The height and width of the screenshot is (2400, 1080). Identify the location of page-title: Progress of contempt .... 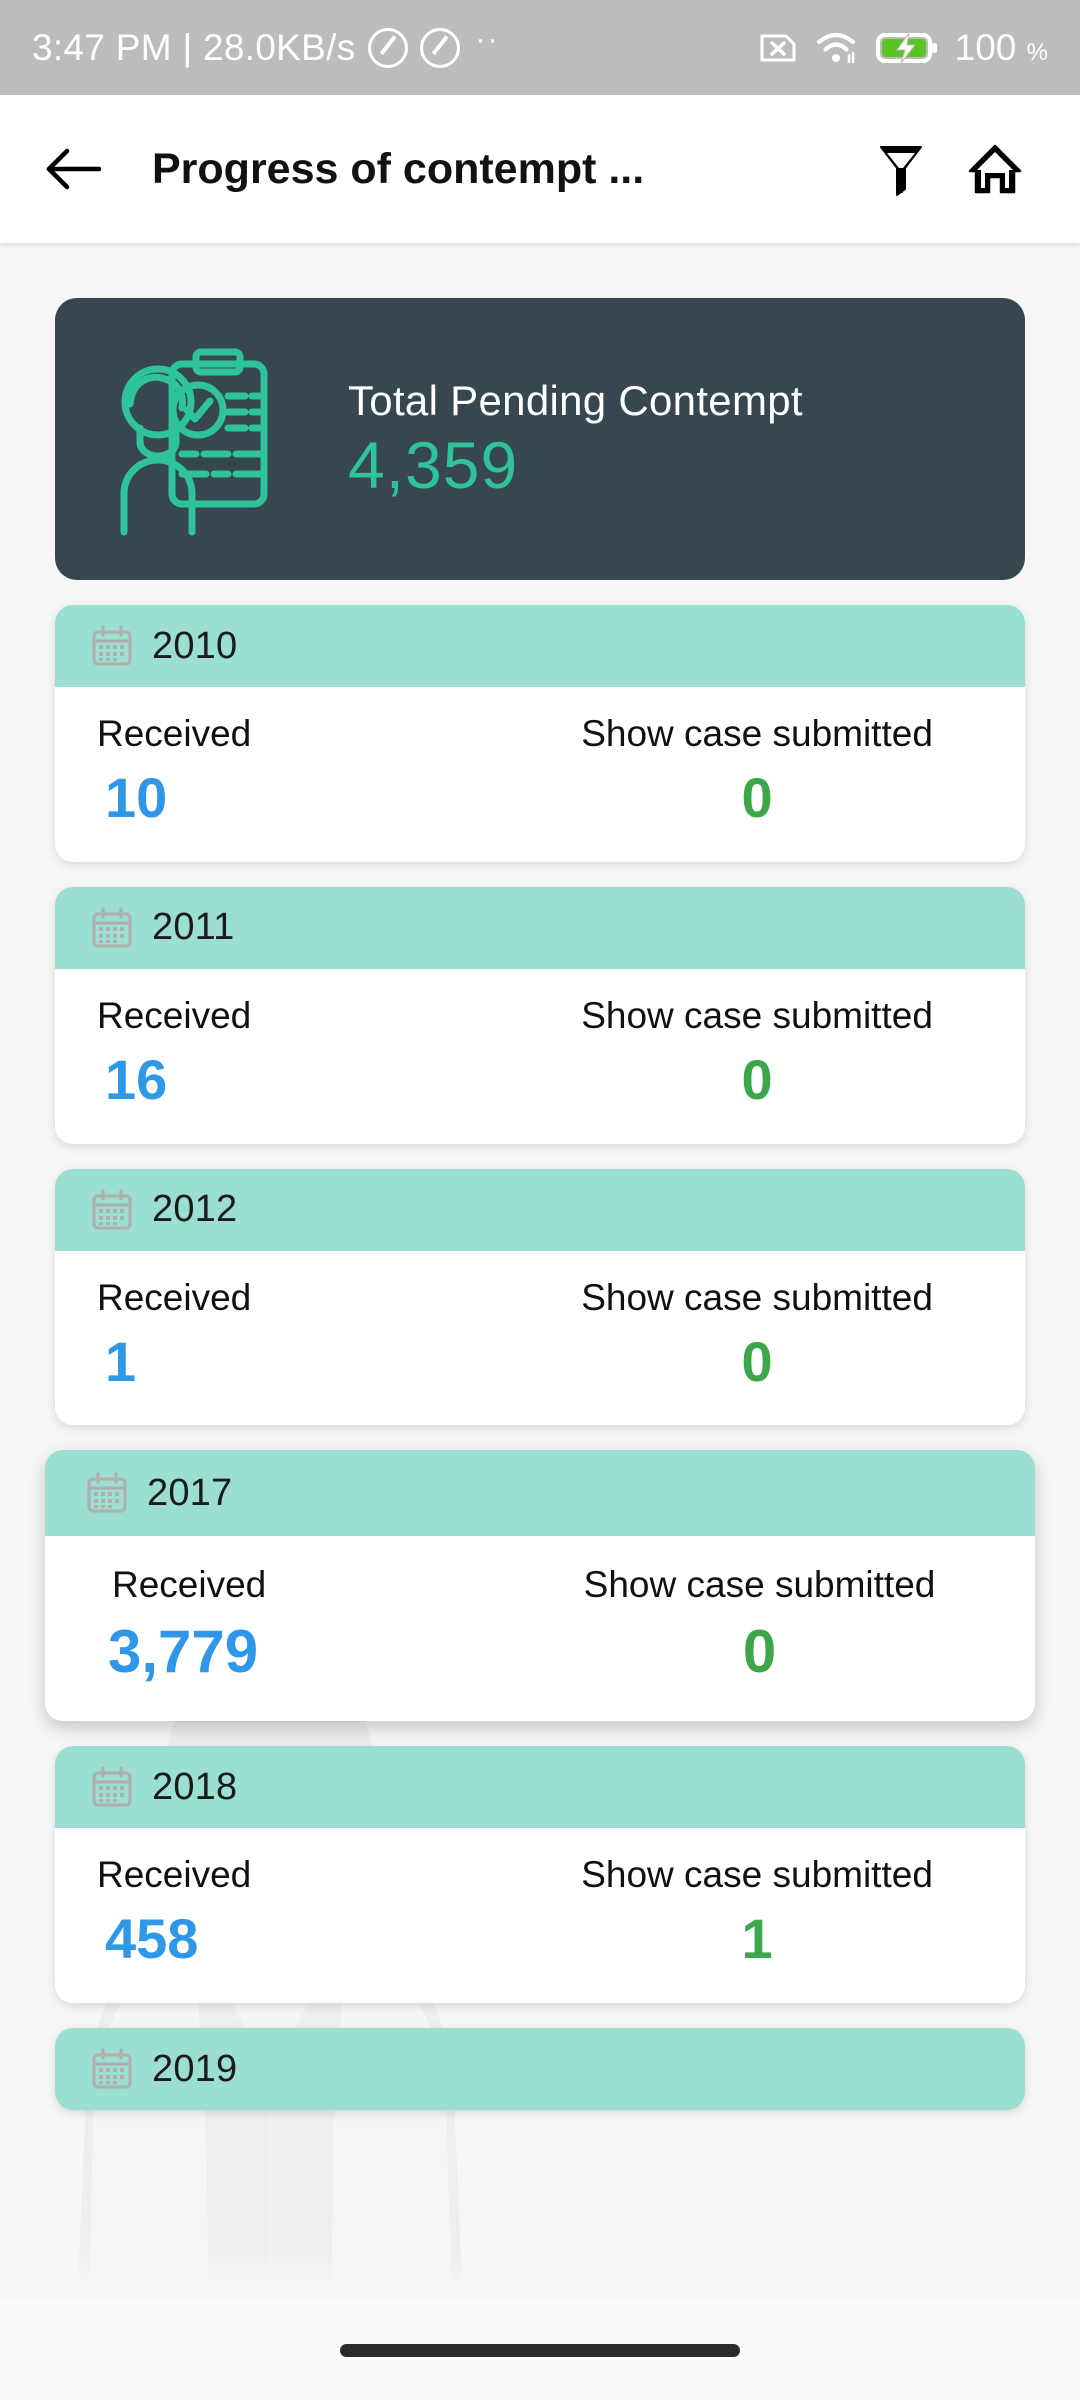
(398, 168).